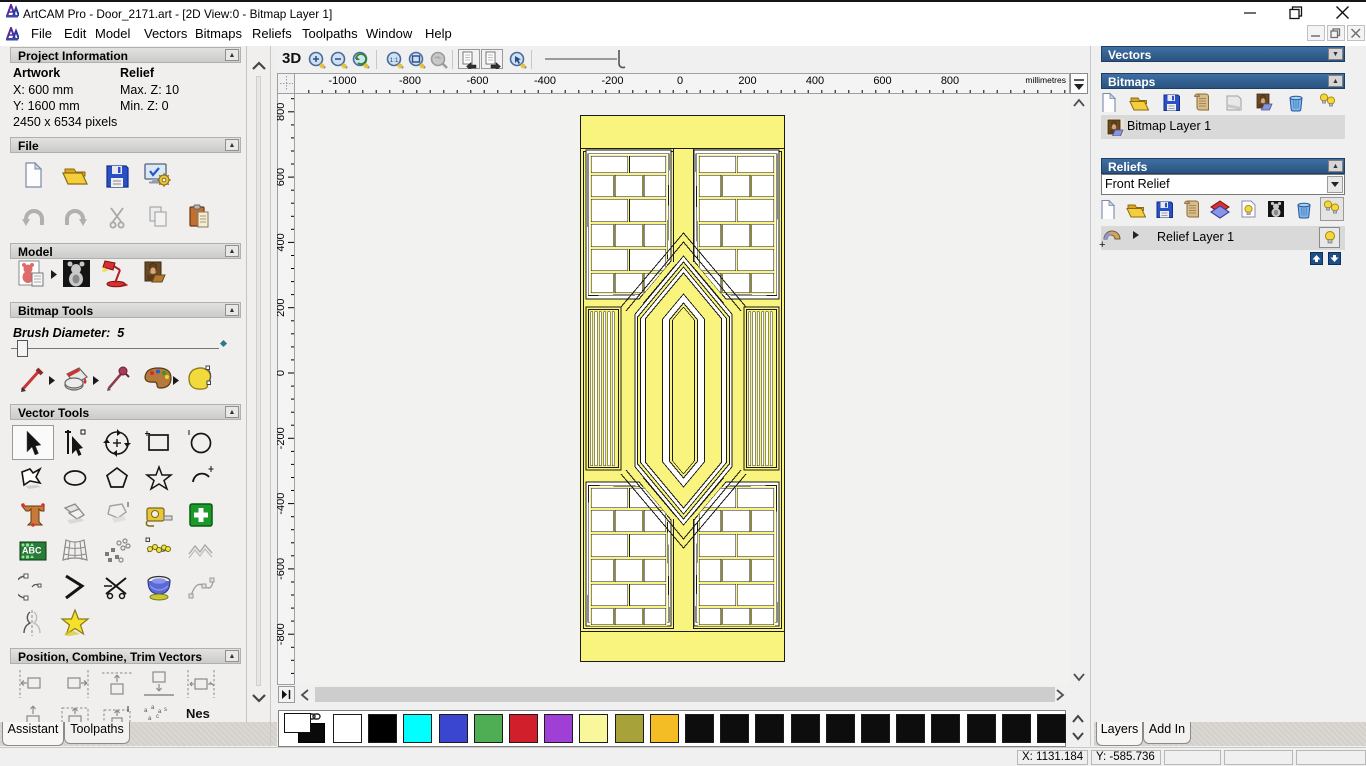 Image resolution: width=1366 pixels, height=766 pixels. Describe the element at coordinates (393, 60) in the screenshot. I see `svg-text: 1:1` at that location.